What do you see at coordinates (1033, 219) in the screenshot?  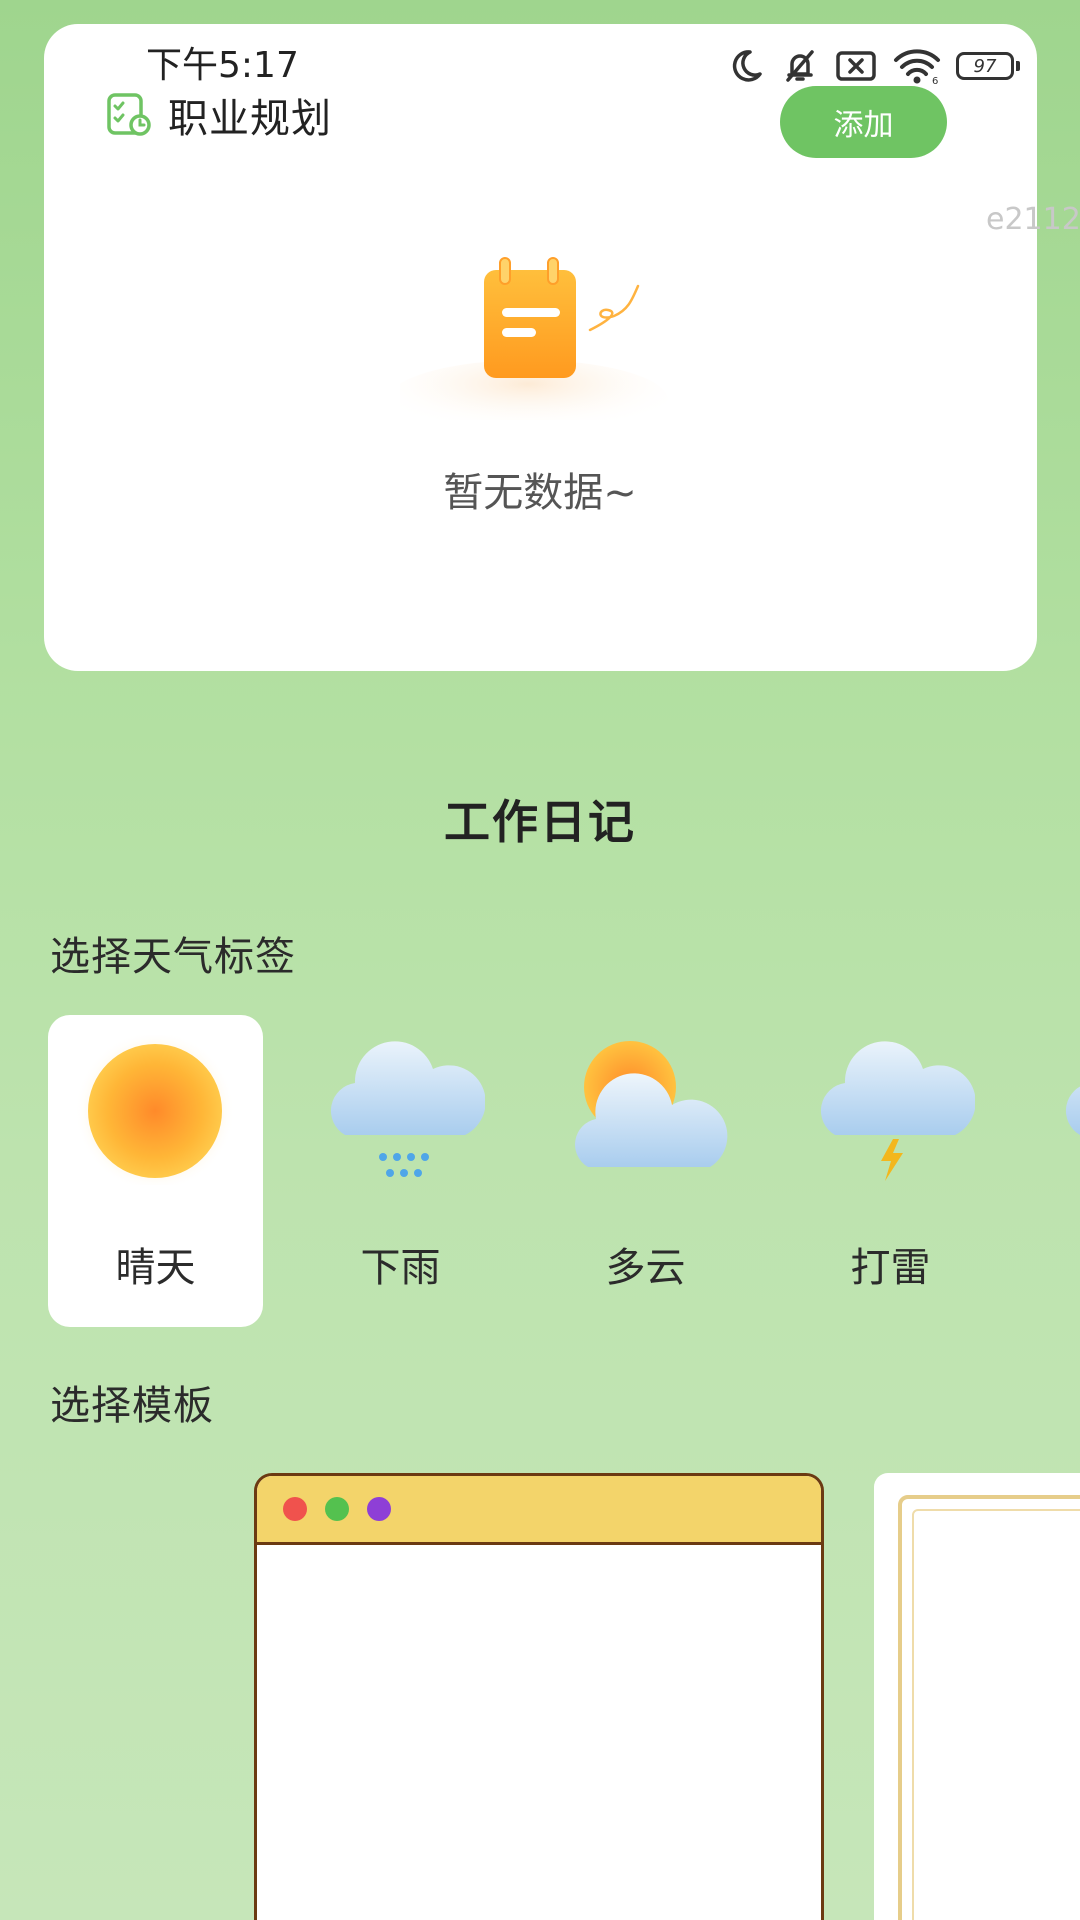 I see `watermark: e21128` at bounding box center [1033, 219].